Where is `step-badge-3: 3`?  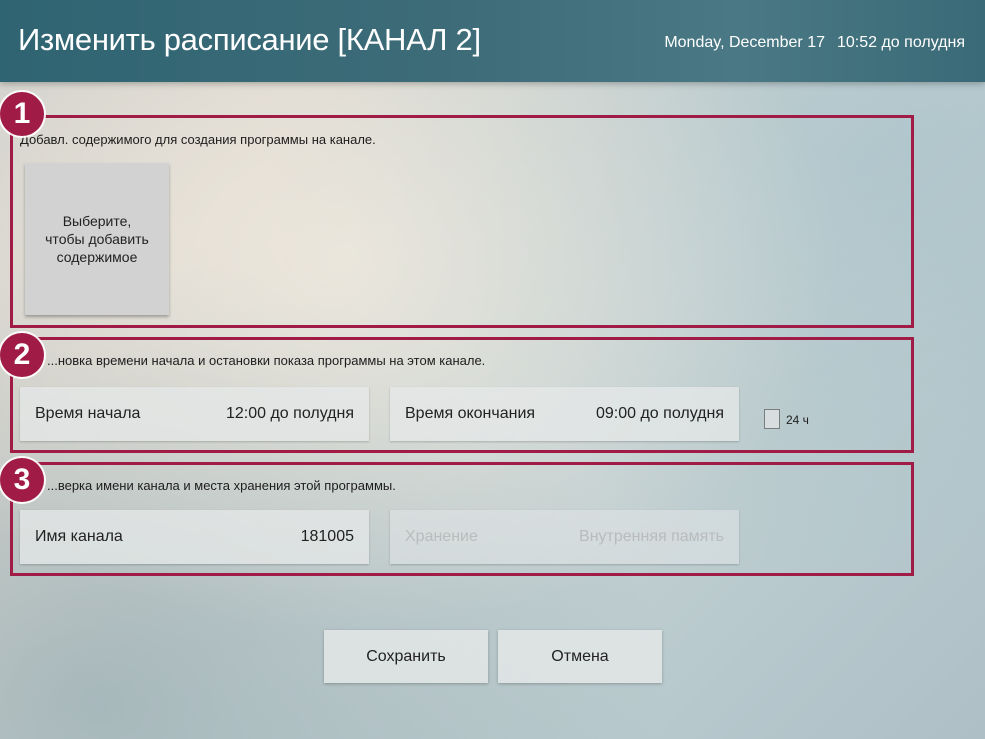
step-badge-3: 3 is located at coordinates (22, 480).